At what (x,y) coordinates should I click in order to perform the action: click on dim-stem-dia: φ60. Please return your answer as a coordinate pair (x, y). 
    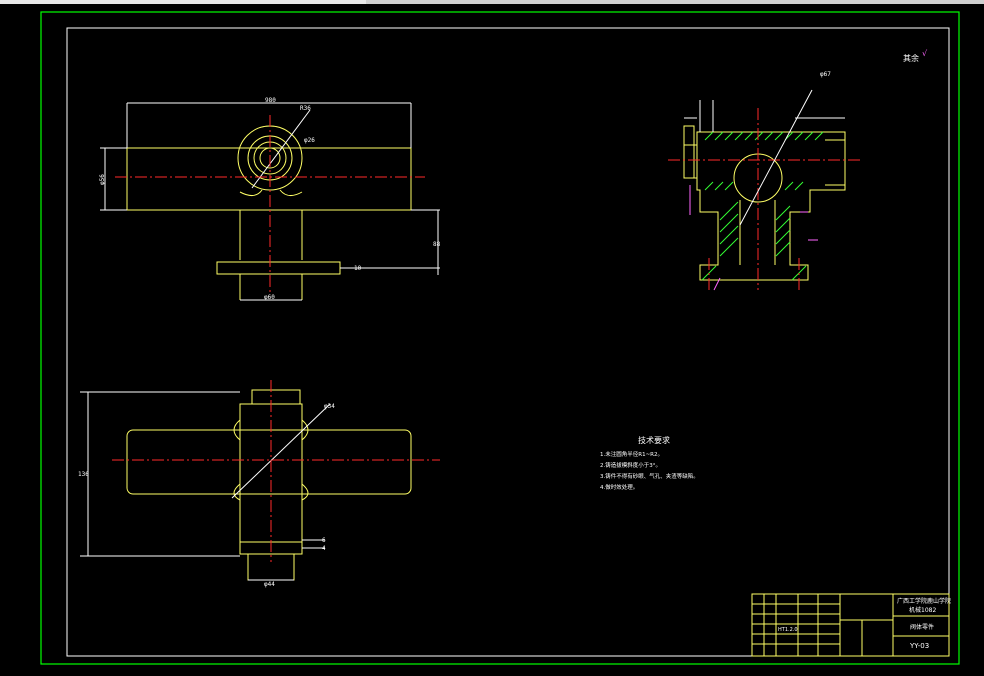
    Looking at the image, I should click on (269, 297).